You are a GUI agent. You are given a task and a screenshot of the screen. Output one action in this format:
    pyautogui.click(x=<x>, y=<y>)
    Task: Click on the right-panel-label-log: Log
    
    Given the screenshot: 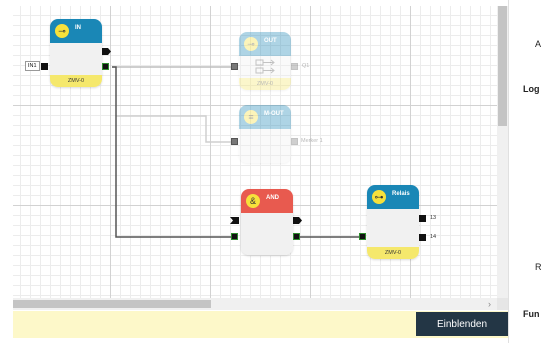 What is the action you would take?
    pyautogui.click(x=531, y=89)
    